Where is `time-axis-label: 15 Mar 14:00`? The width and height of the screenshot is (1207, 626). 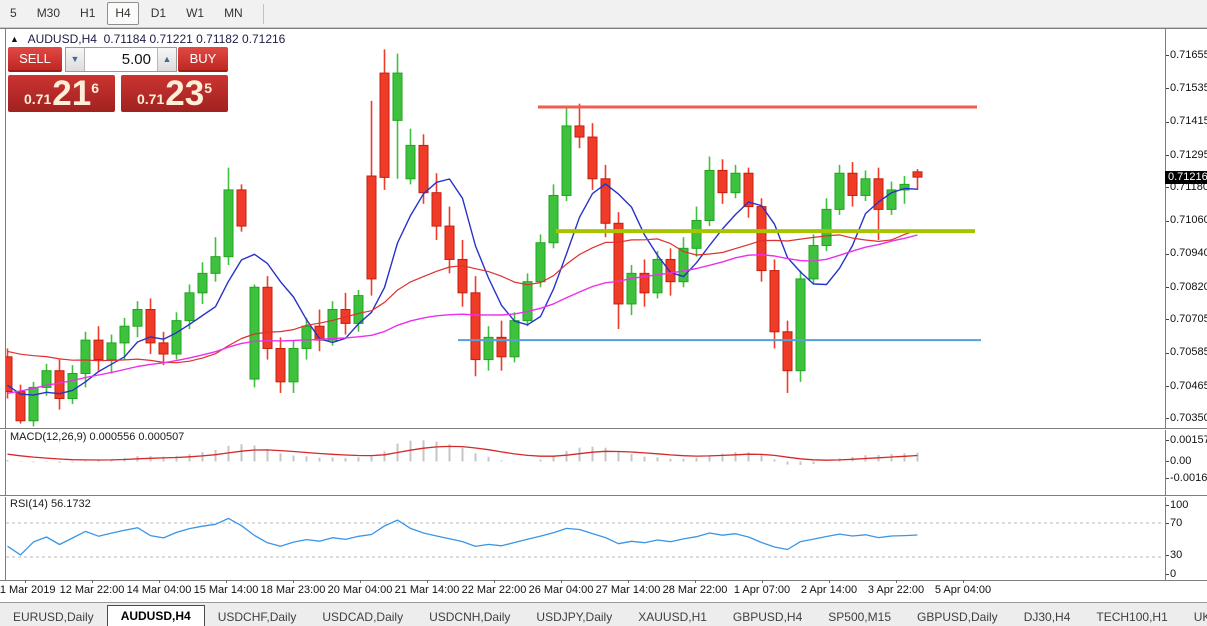
time-axis-label: 15 Mar 14:00 is located at coordinates (226, 590).